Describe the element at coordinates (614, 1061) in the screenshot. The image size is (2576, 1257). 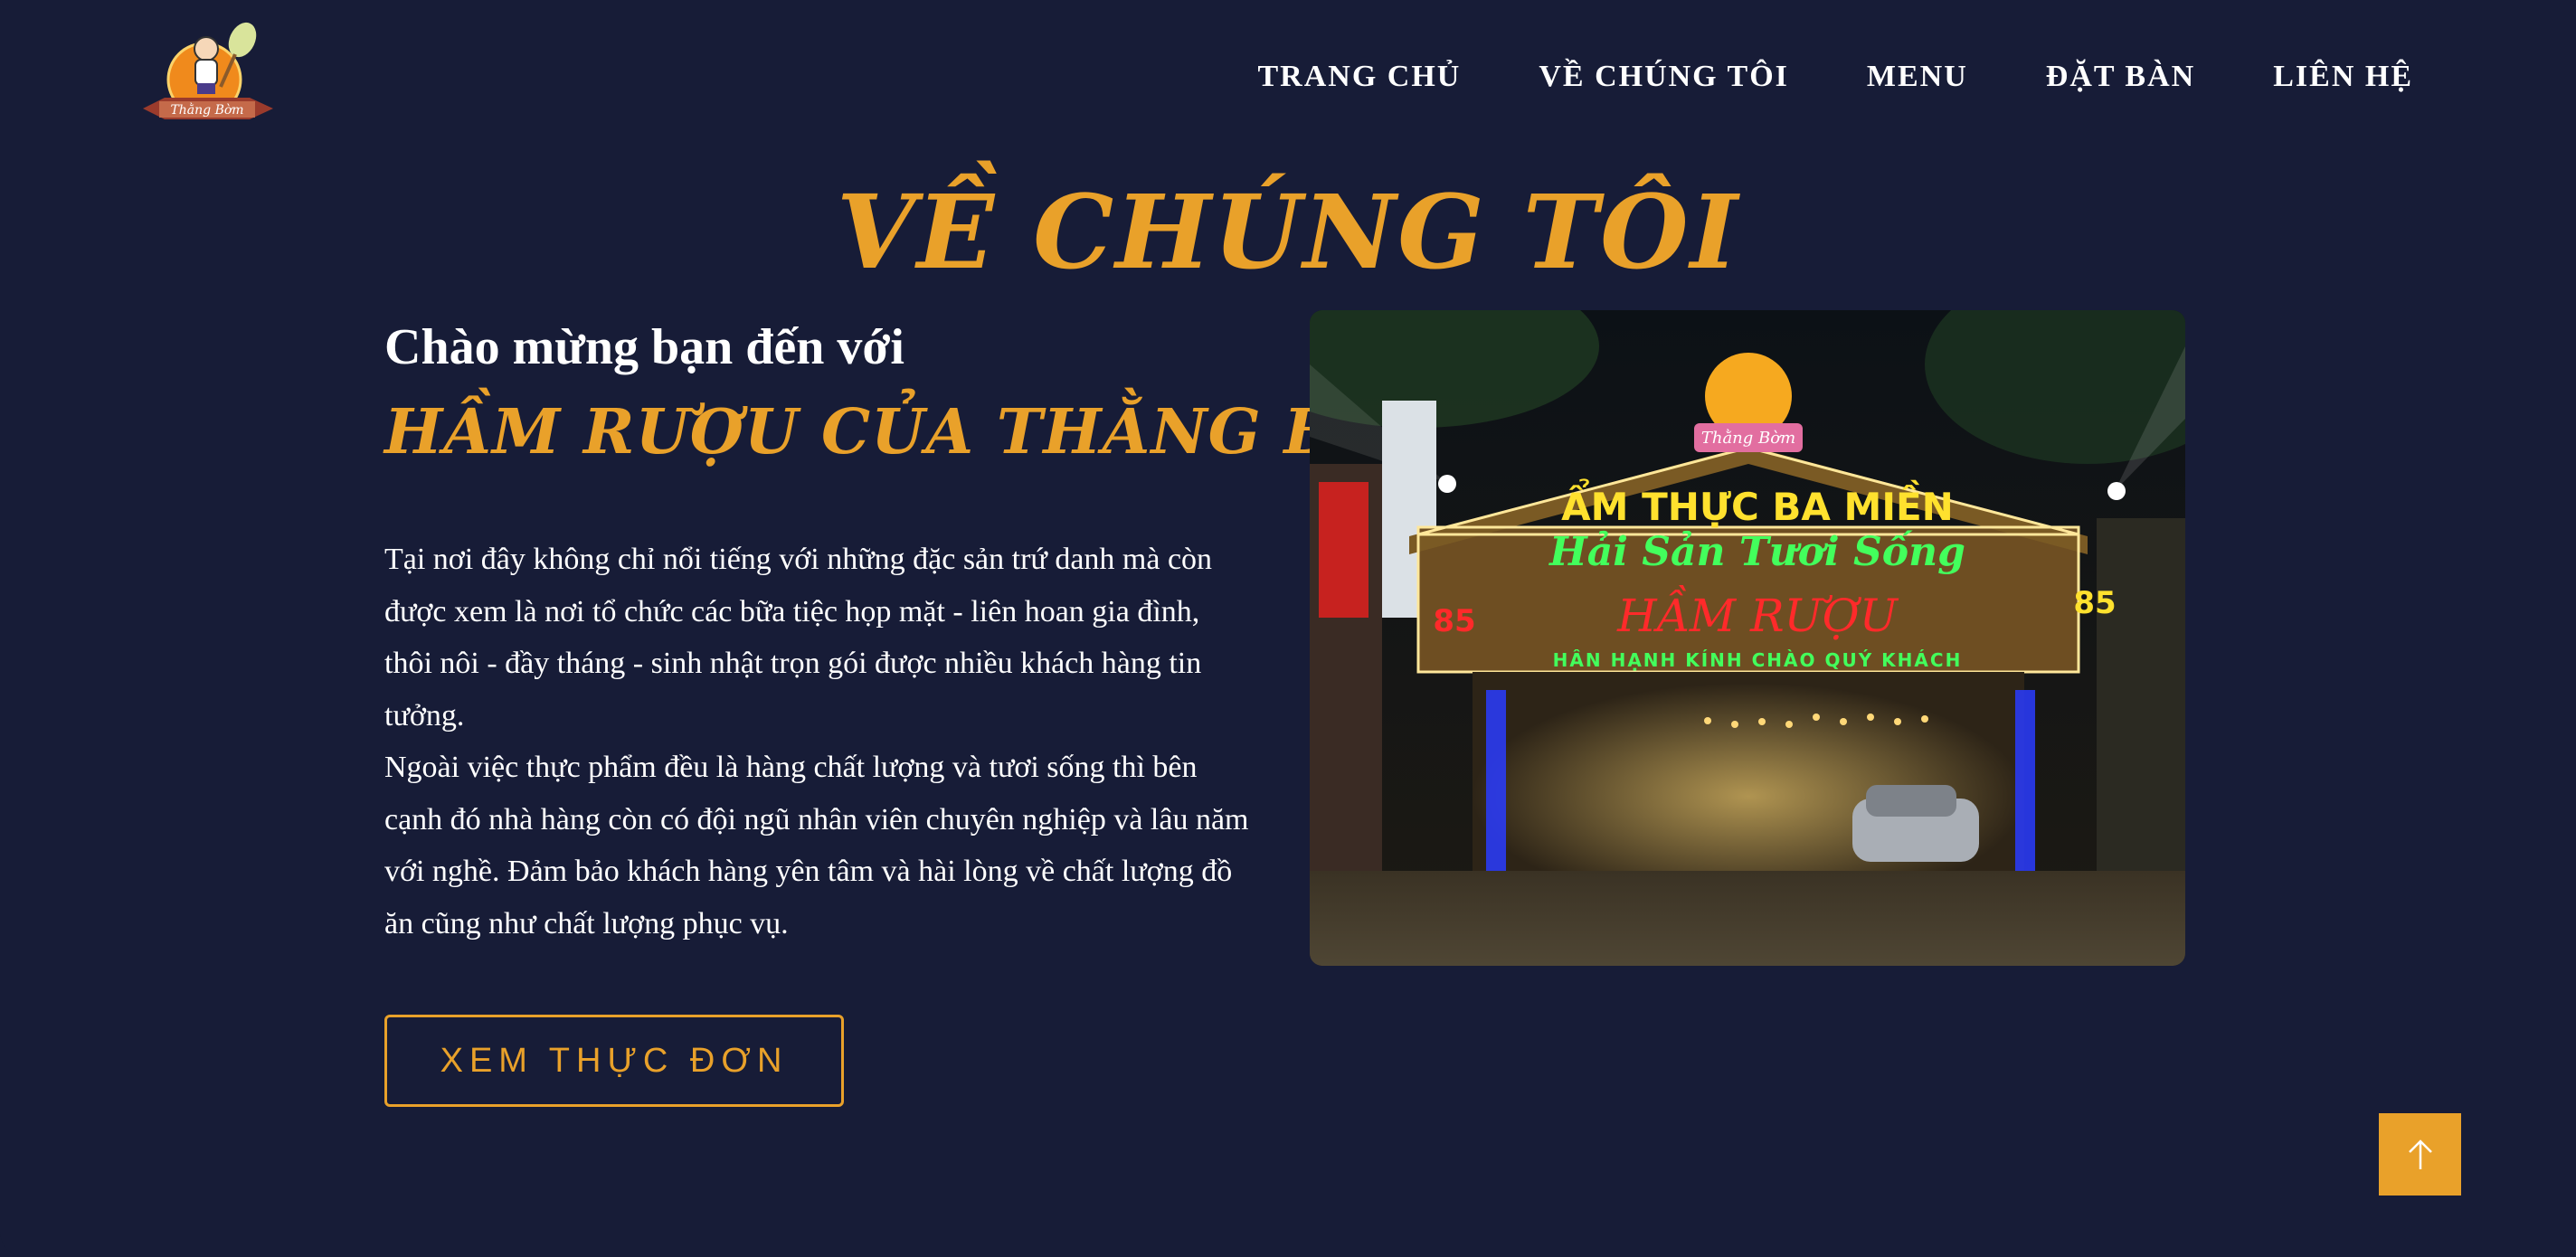
I see `view-menu-button: XEM THỰC ĐƠN` at that location.